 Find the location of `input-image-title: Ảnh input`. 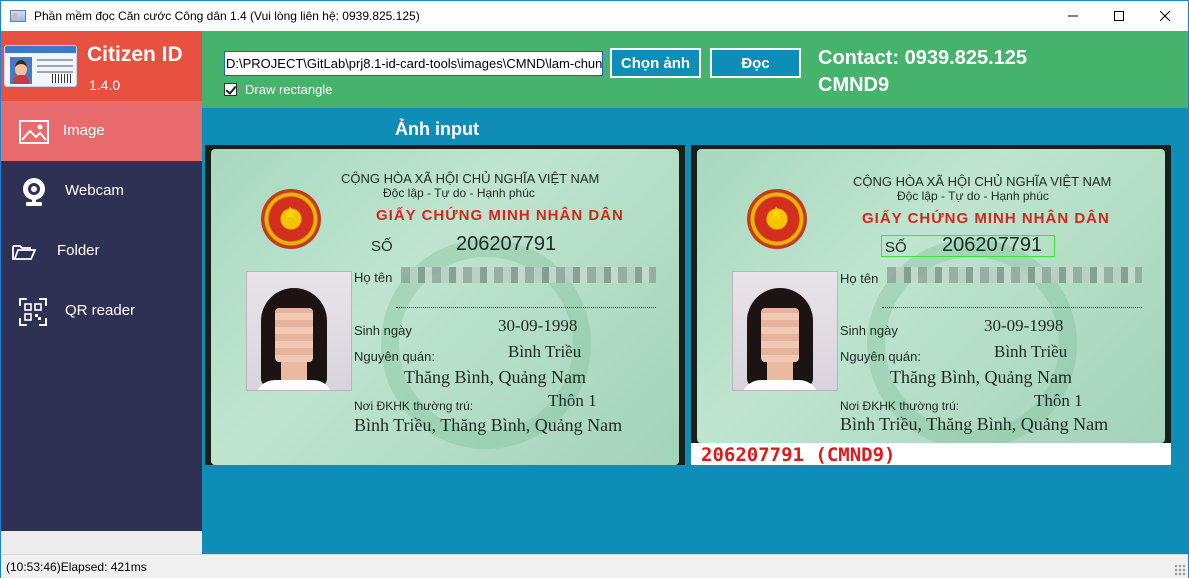

input-image-title: Ảnh input is located at coordinates (437, 129).